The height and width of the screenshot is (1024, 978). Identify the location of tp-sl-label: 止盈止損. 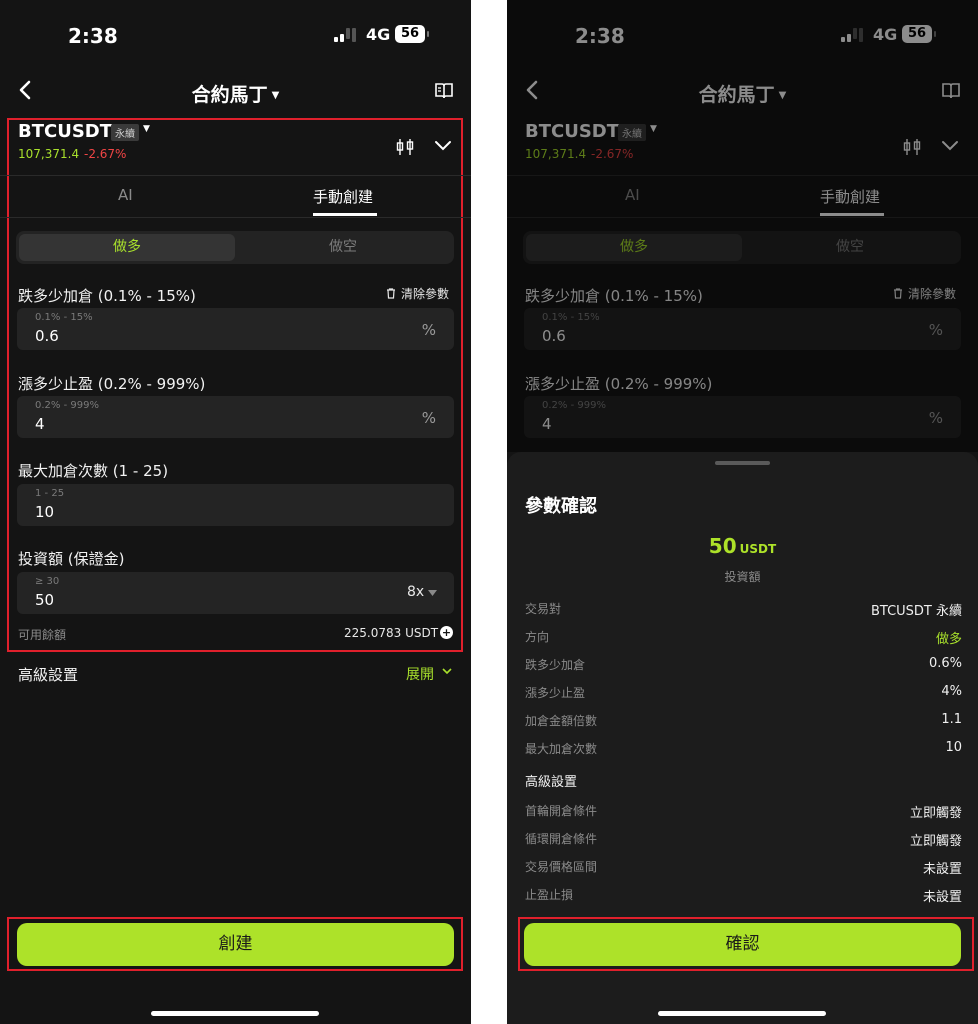
(549, 895).